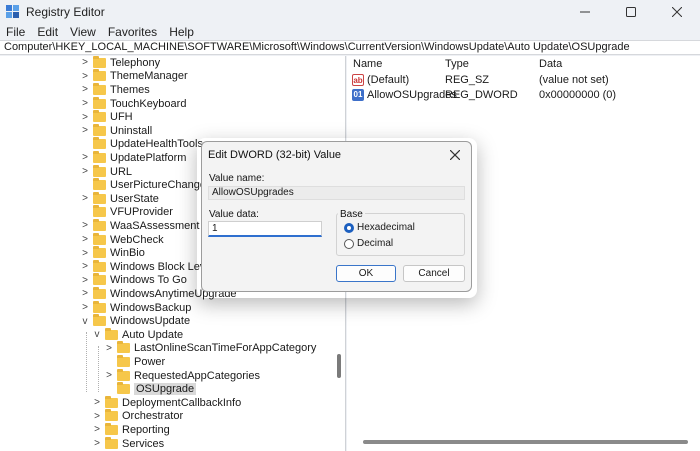 This screenshot has width=700, height=451. What do you see at coordinates (120, 63) in the screenshot?
I see `tree-item: > Telephony` at bounding box center [120, 63].